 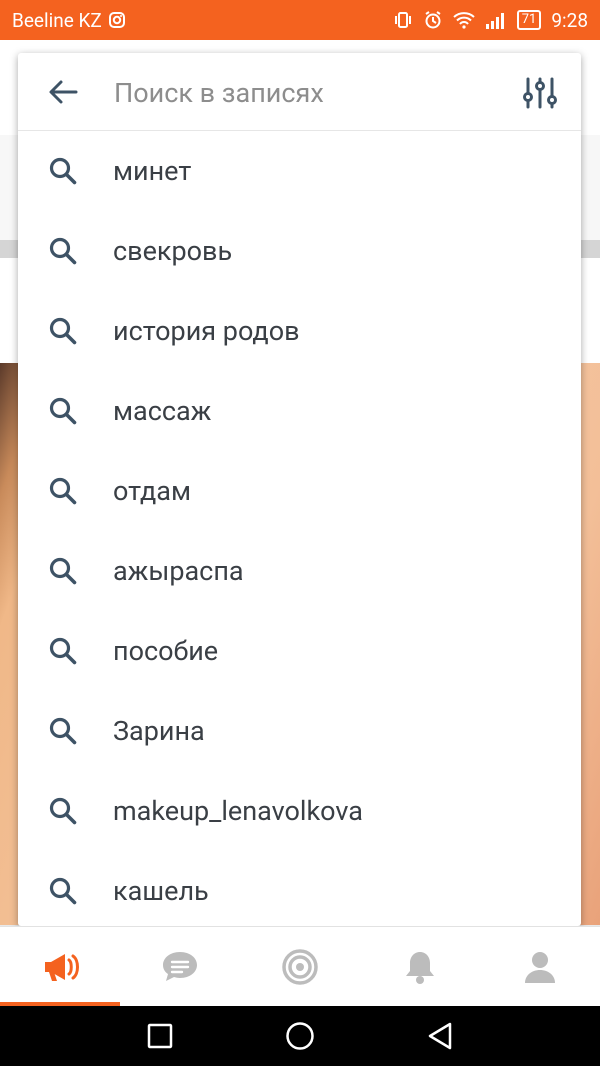 I want to click on suggestion-label: минет, so click(x=152, y=171).